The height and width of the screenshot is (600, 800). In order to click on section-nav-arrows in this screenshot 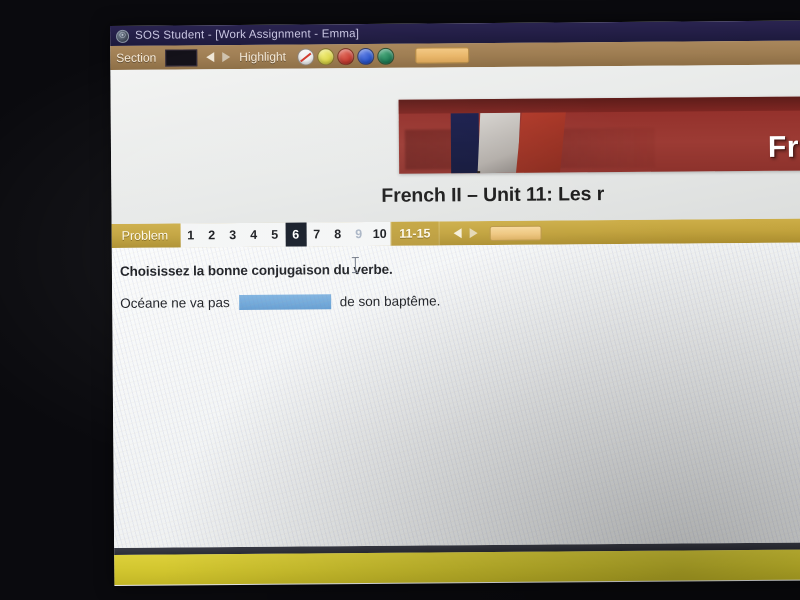, I will do `click(218, 57)`.